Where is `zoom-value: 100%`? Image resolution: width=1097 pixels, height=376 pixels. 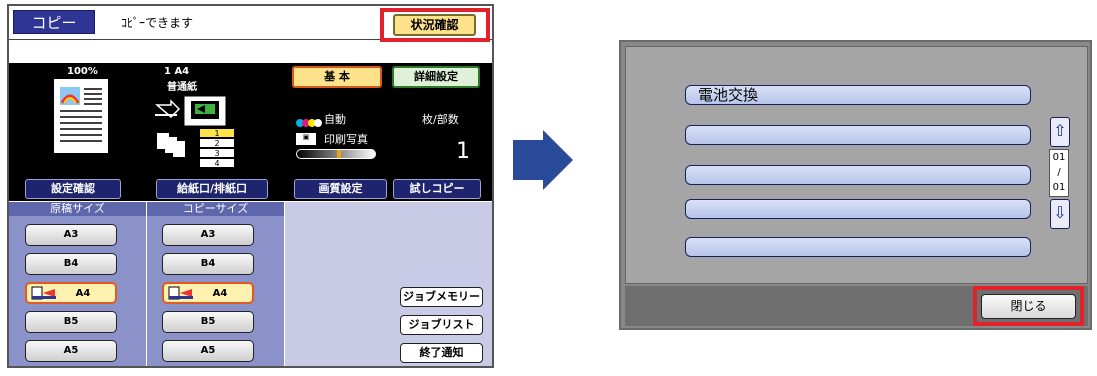 zoom-value: 100% is located at coordinates (82, 71).